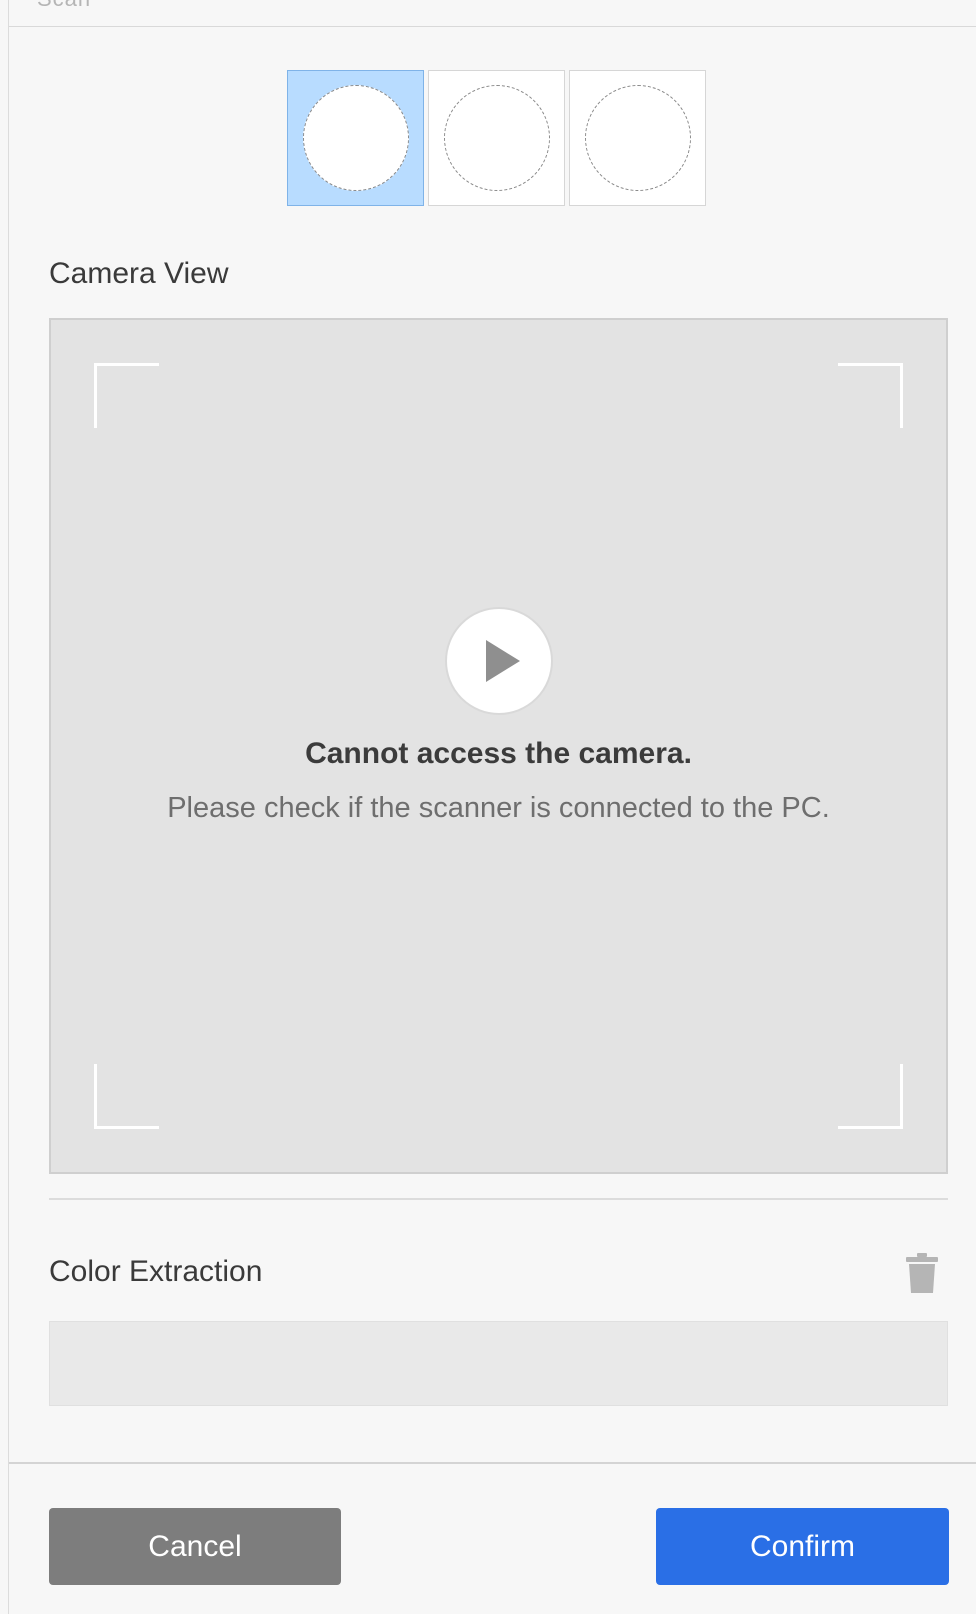 The width and height of the screenshot is (976, 1614). Describe the element at coordinates (870, 1096) in the screenshot. I see `frame-corner-bottom-right` at that location.